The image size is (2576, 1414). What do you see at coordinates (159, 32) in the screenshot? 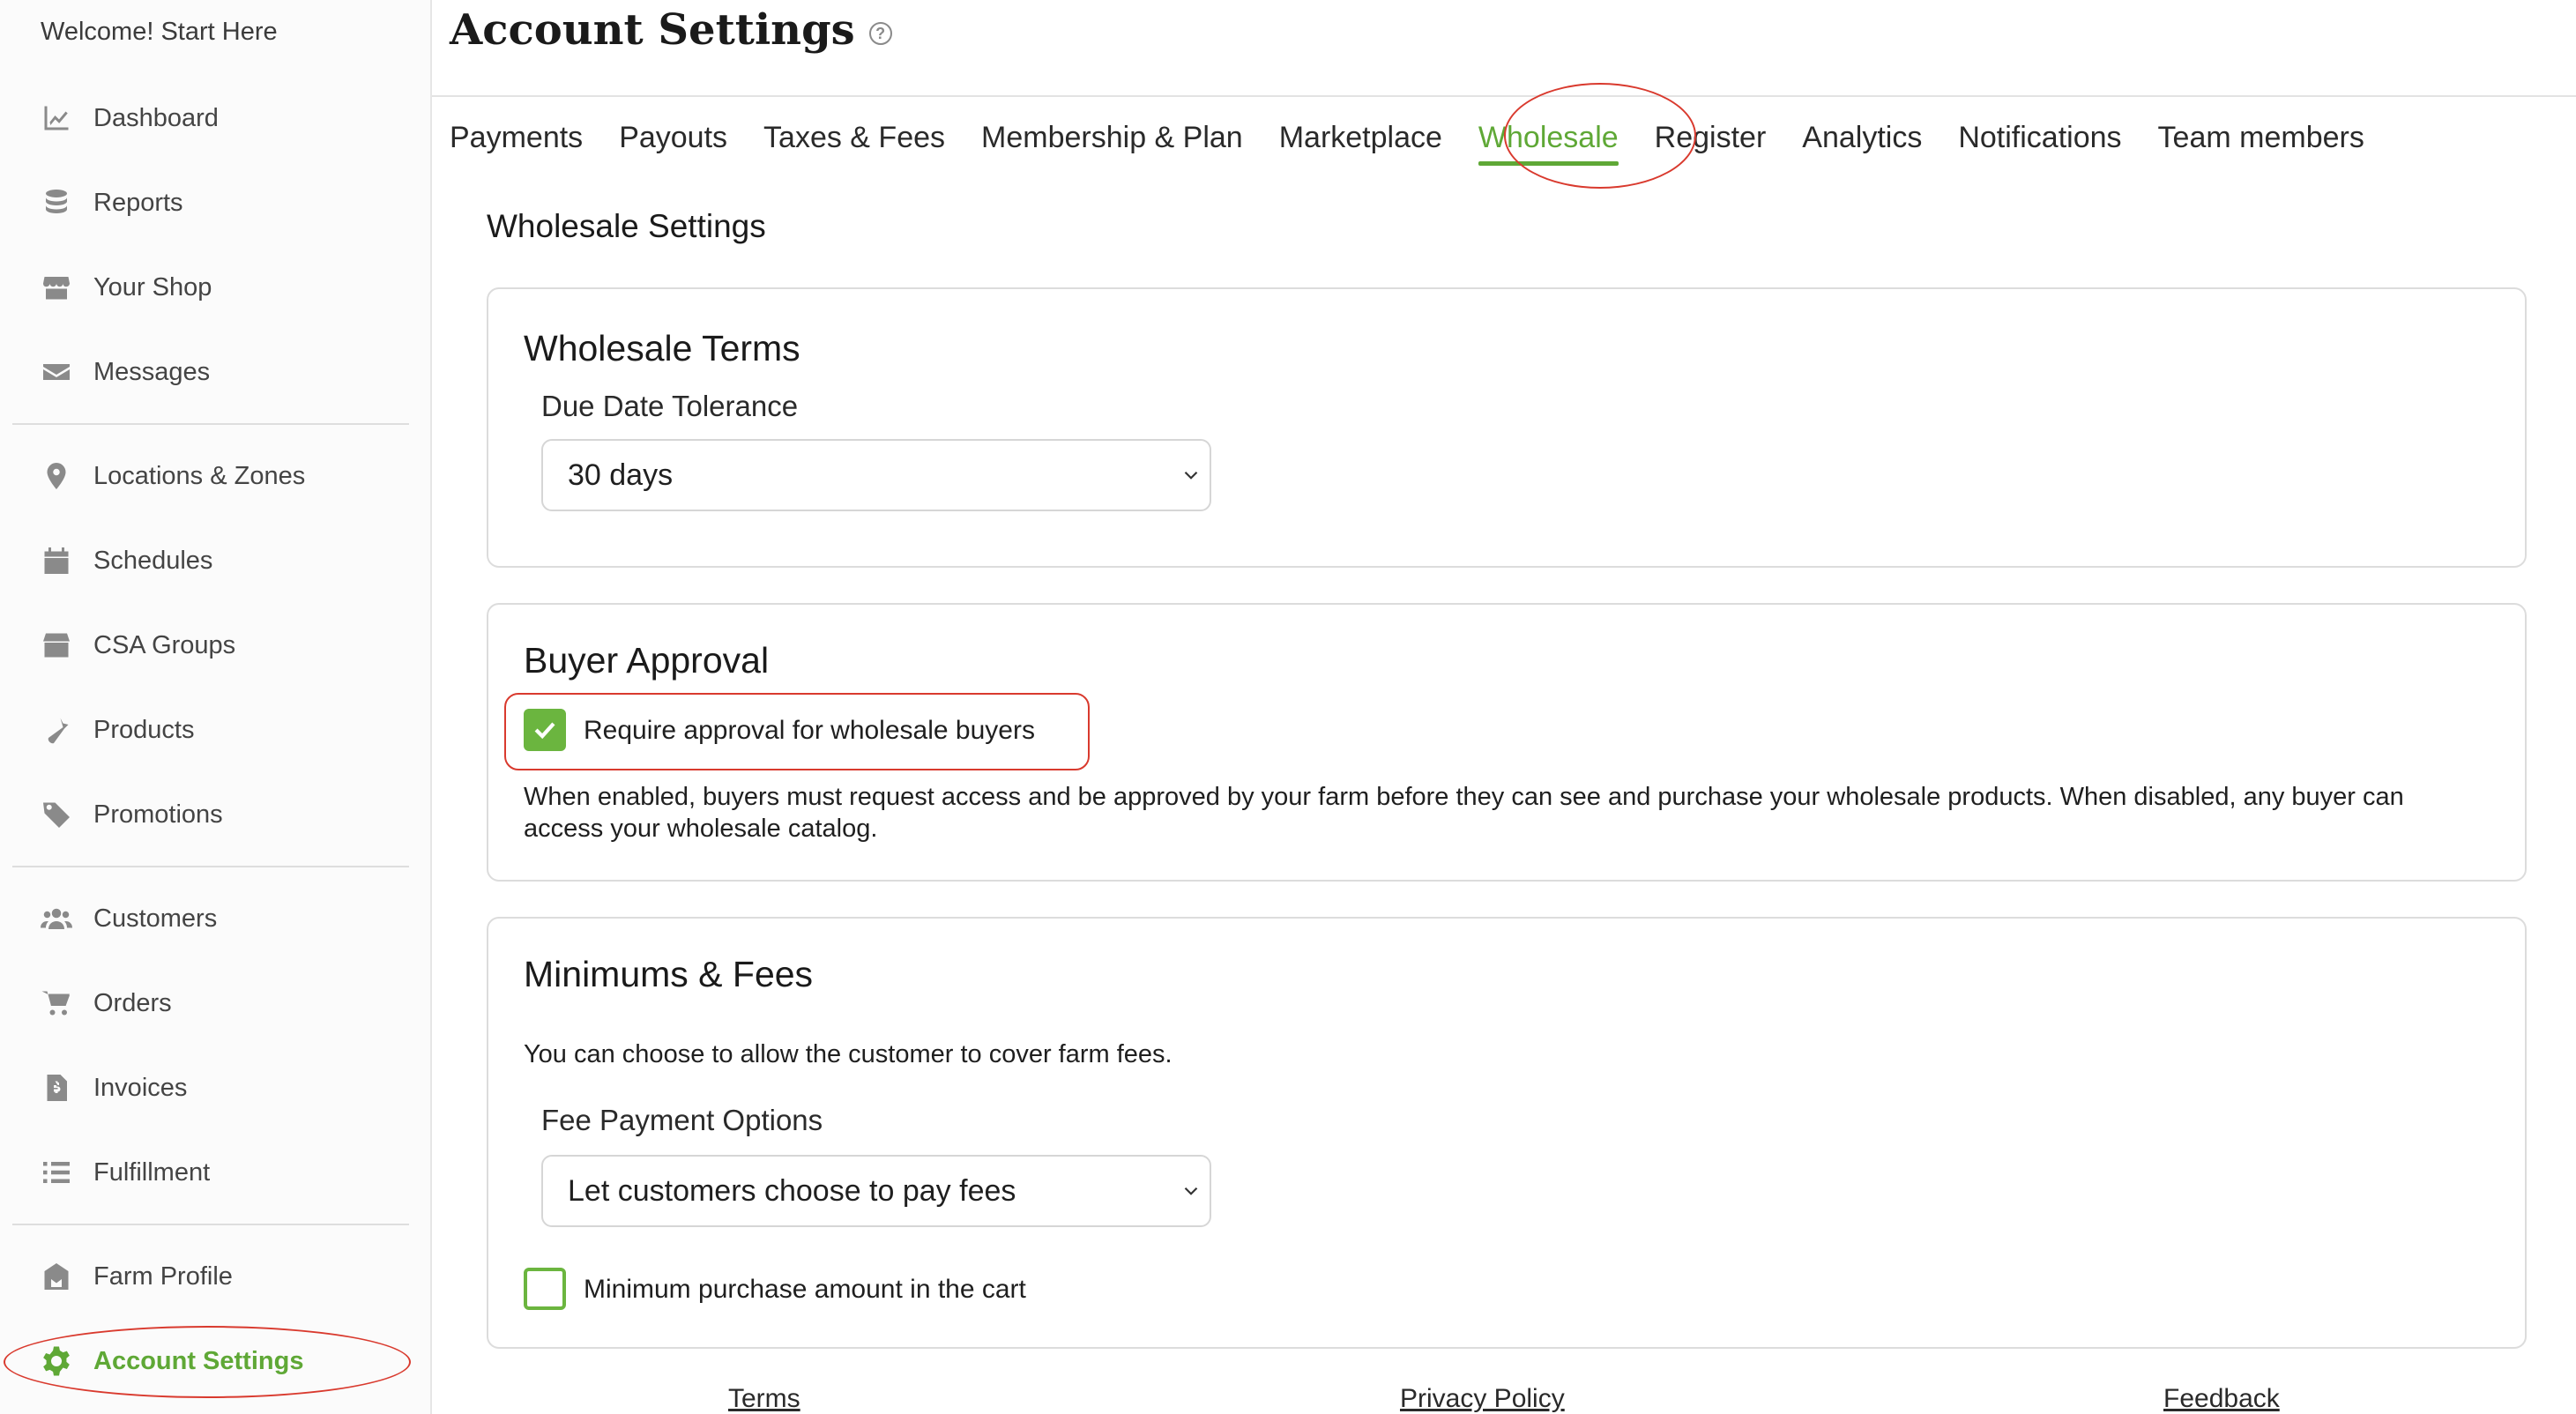
I see `welcome-link: Welcome! Start Here` at bounding box center [159, 32].